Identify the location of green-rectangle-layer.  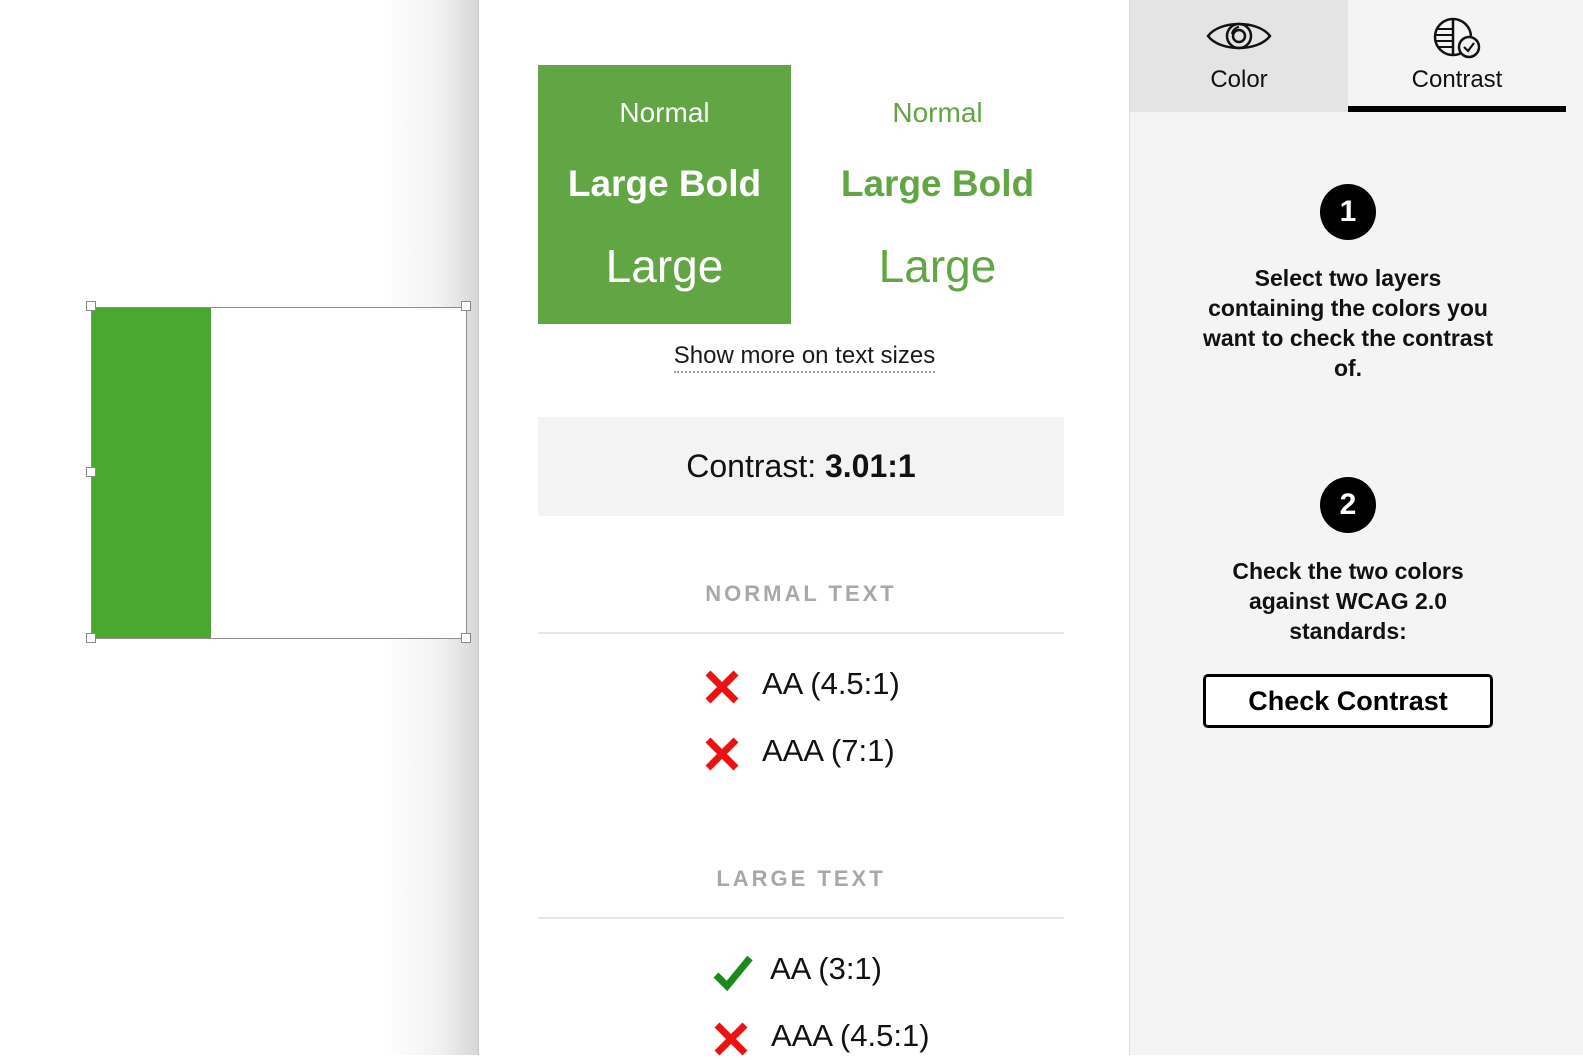
(151, 473).